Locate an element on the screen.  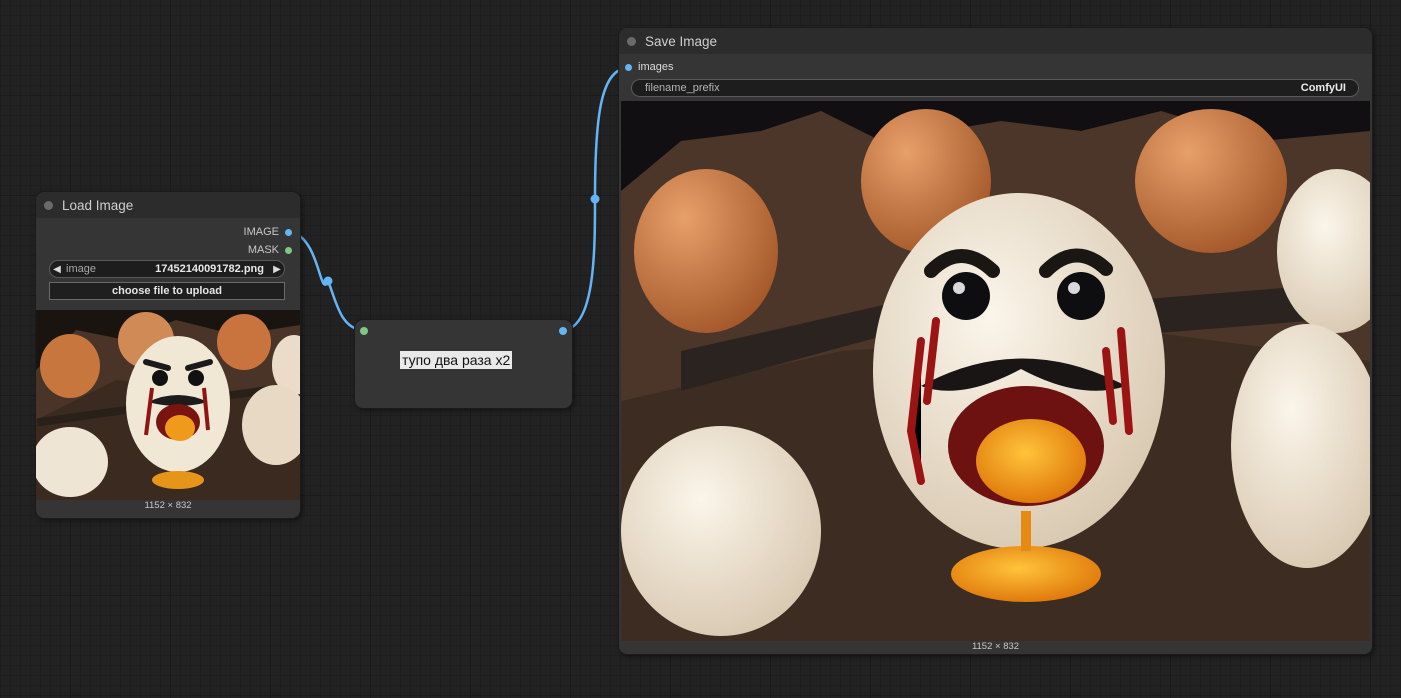
field-label: filename_prefix is located at coordinates (682, 88).